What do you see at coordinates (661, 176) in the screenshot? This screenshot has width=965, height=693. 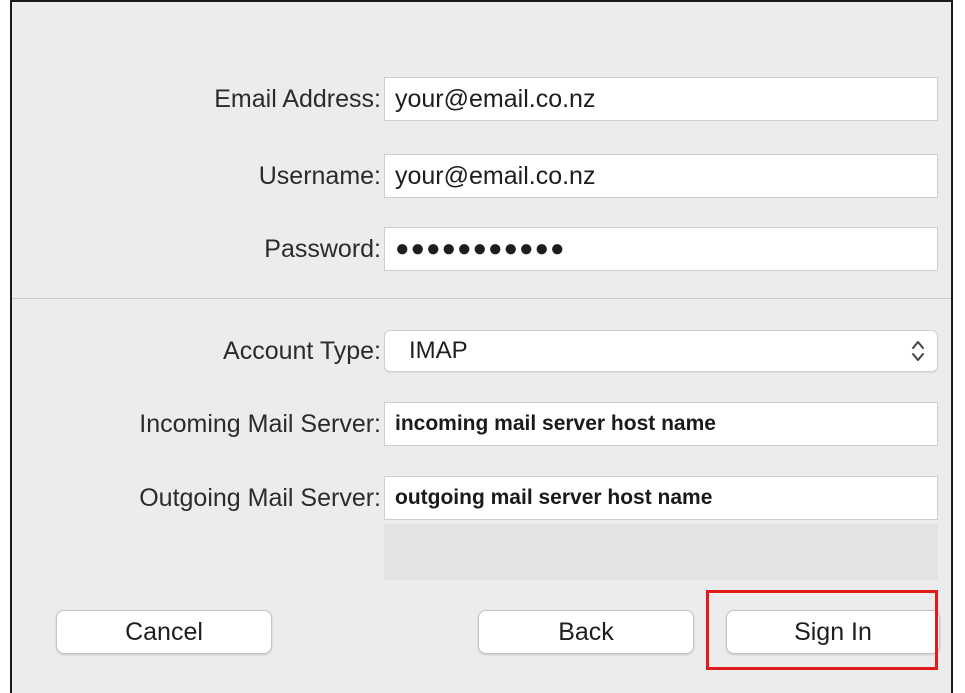 I see `username-field: your@email.co.nz` at bounding box center [661, 176].